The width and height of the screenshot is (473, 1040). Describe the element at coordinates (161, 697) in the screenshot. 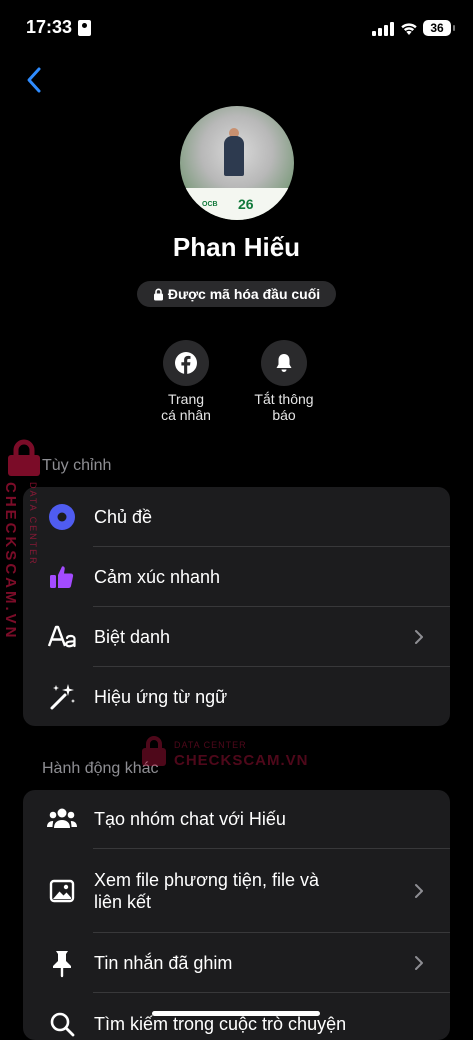

I see `word-effects-label: Hiệu ứng từ ngữ` at that location.